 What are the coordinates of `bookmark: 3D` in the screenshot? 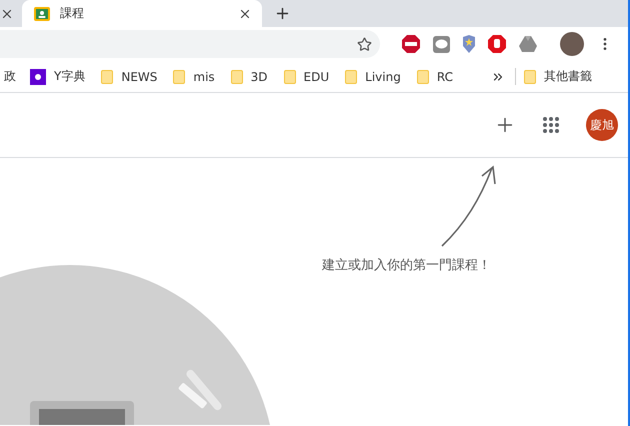 It's located at (249, 77).